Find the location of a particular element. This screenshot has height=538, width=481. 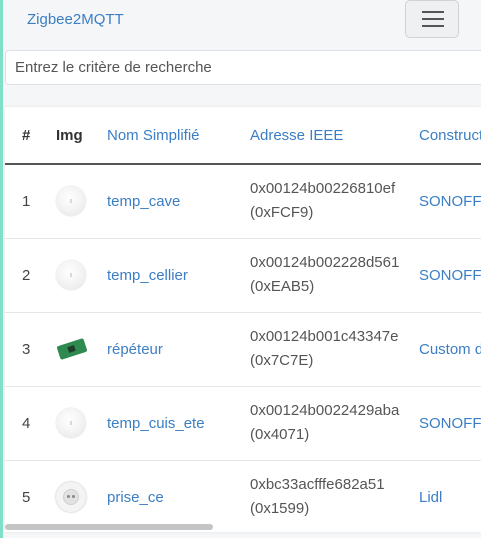

row-number: 1 is located at coordinates (26, 201).